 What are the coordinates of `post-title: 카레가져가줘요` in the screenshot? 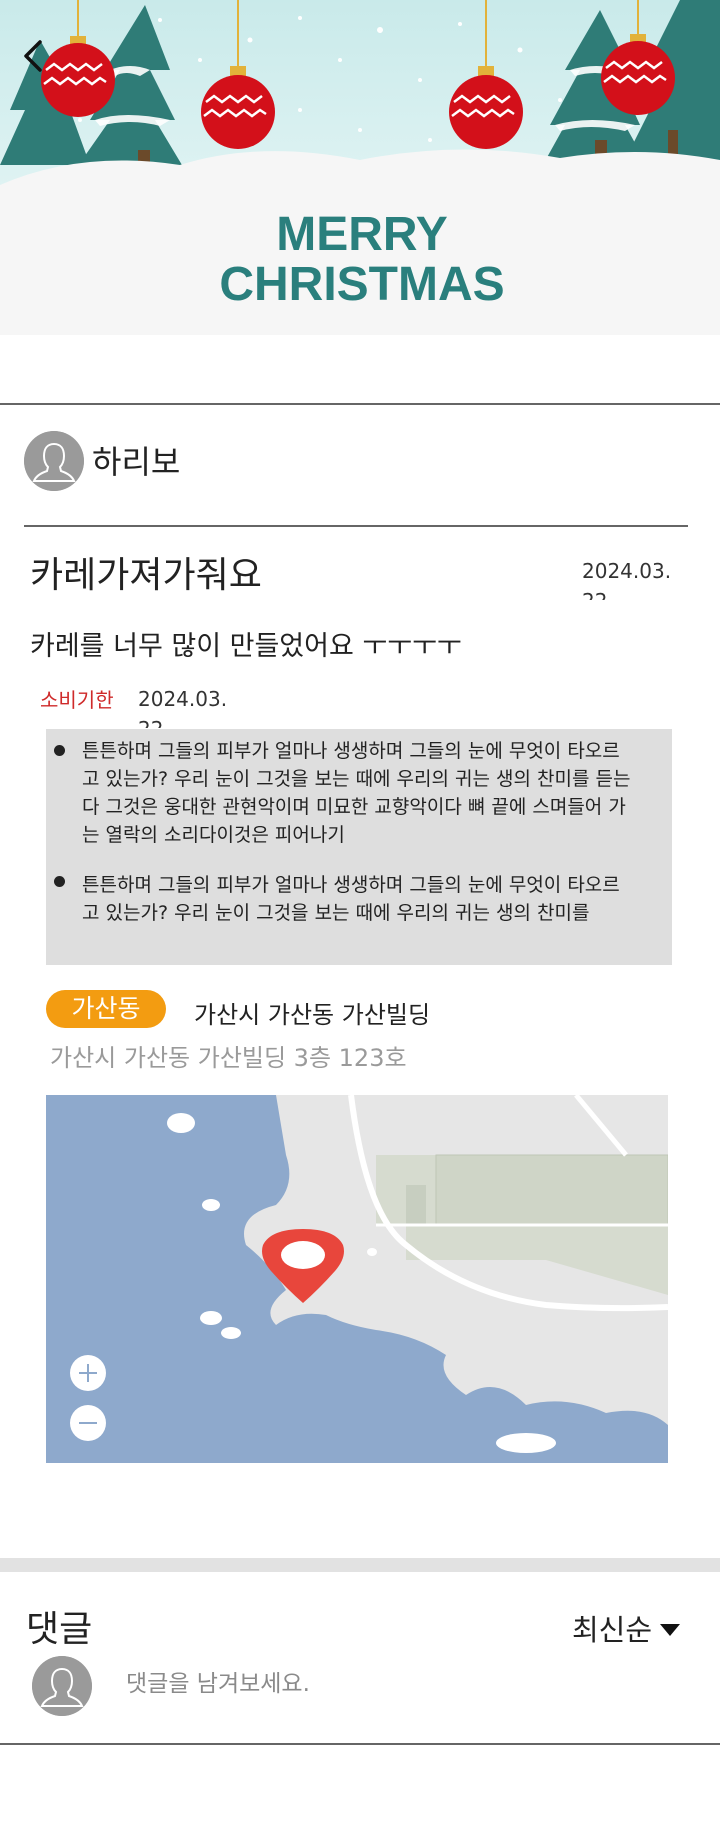 It's located at (146, 575).